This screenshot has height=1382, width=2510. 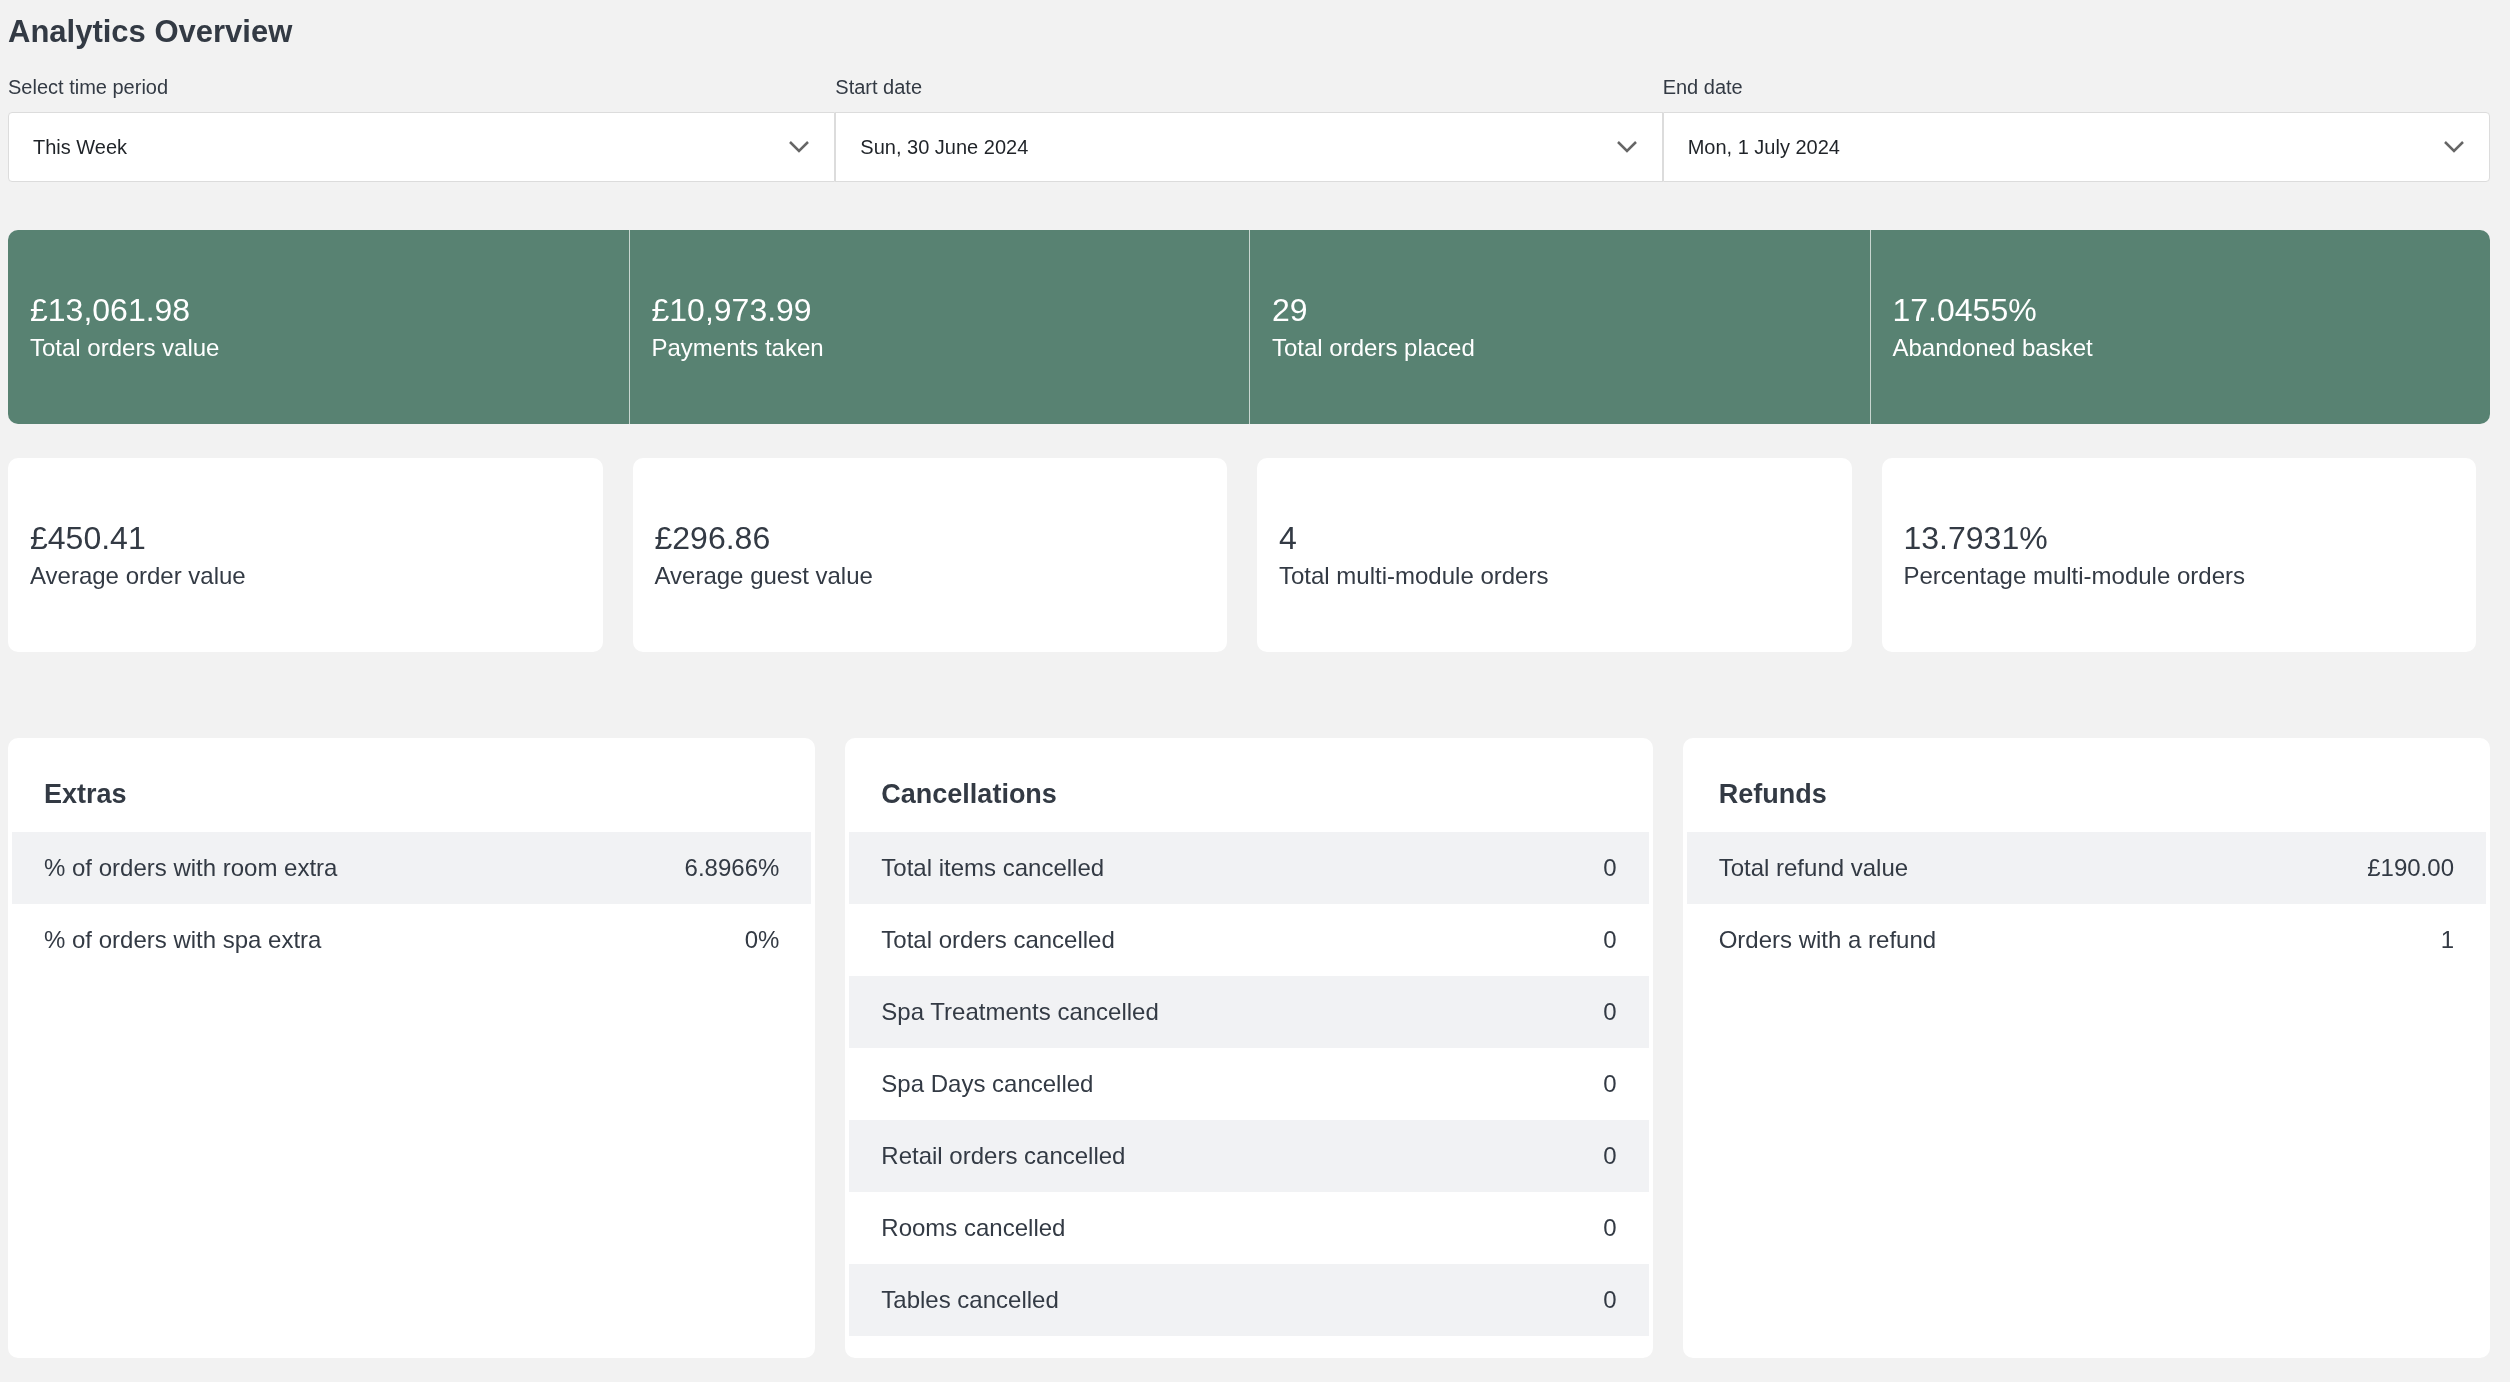 What do you see at coordinates (1003, 1156) in the screenshot?
I see `row-label: Retail orders cancelled` at bounding box center [1003, 1156].